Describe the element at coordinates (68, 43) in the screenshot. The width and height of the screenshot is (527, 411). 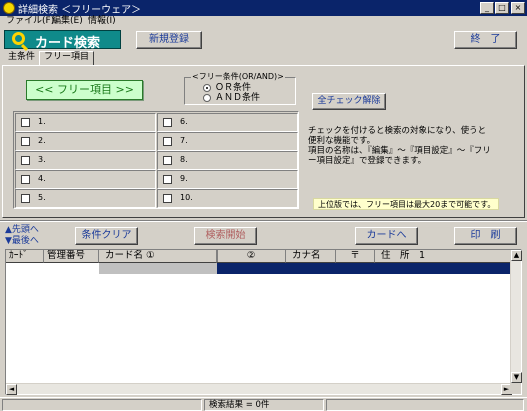
I see `logo-text: カード検索` at that location.